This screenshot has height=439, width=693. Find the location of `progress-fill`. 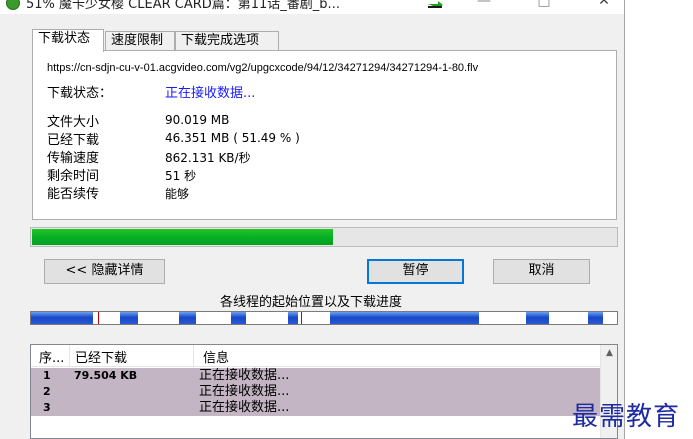

progress-fill is located at coordinates (182, 237).